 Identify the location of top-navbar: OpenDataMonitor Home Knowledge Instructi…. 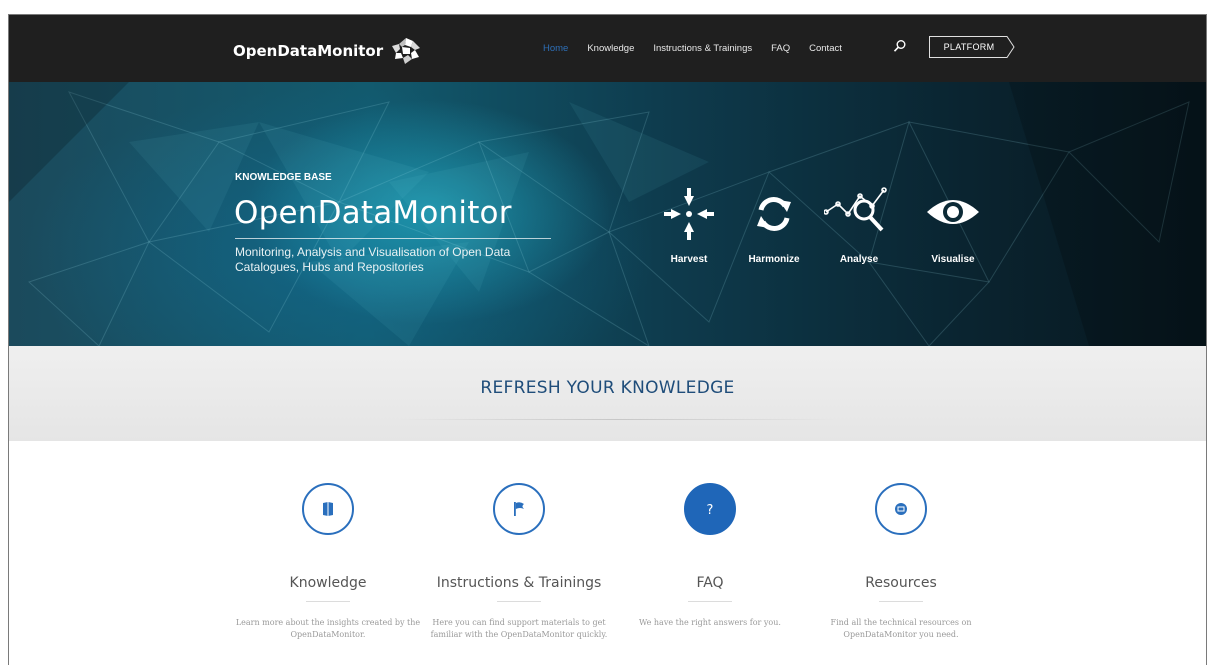
(607, 48).